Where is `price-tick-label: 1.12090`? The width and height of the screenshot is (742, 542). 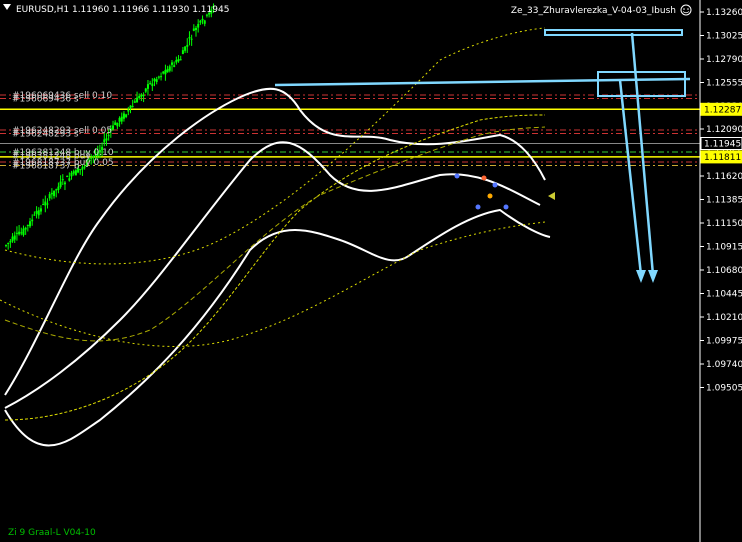
price-tick-label: 1.12090 is located at coordinates (724, 130).